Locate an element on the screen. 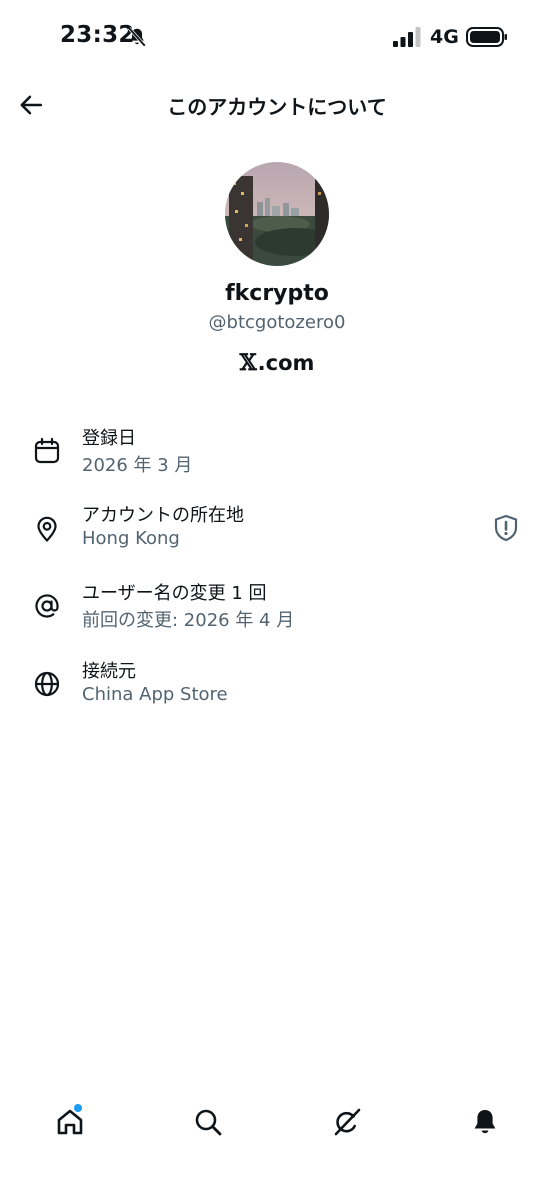 The image size is (554, 1200). battery-icon is located at coordinates (486, 37).